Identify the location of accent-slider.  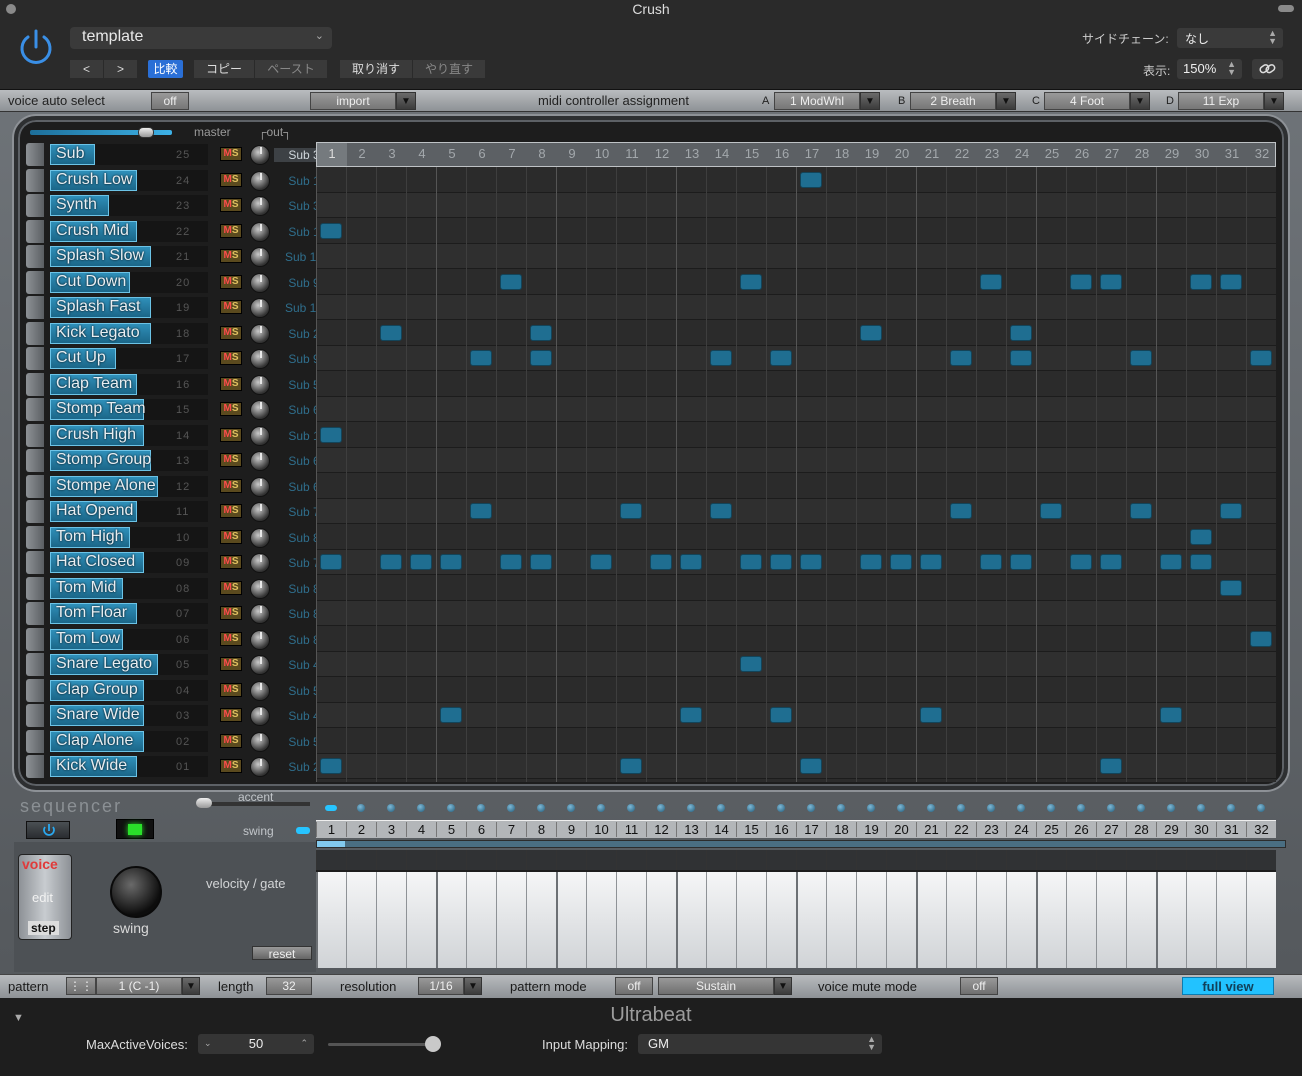
(254, 804).